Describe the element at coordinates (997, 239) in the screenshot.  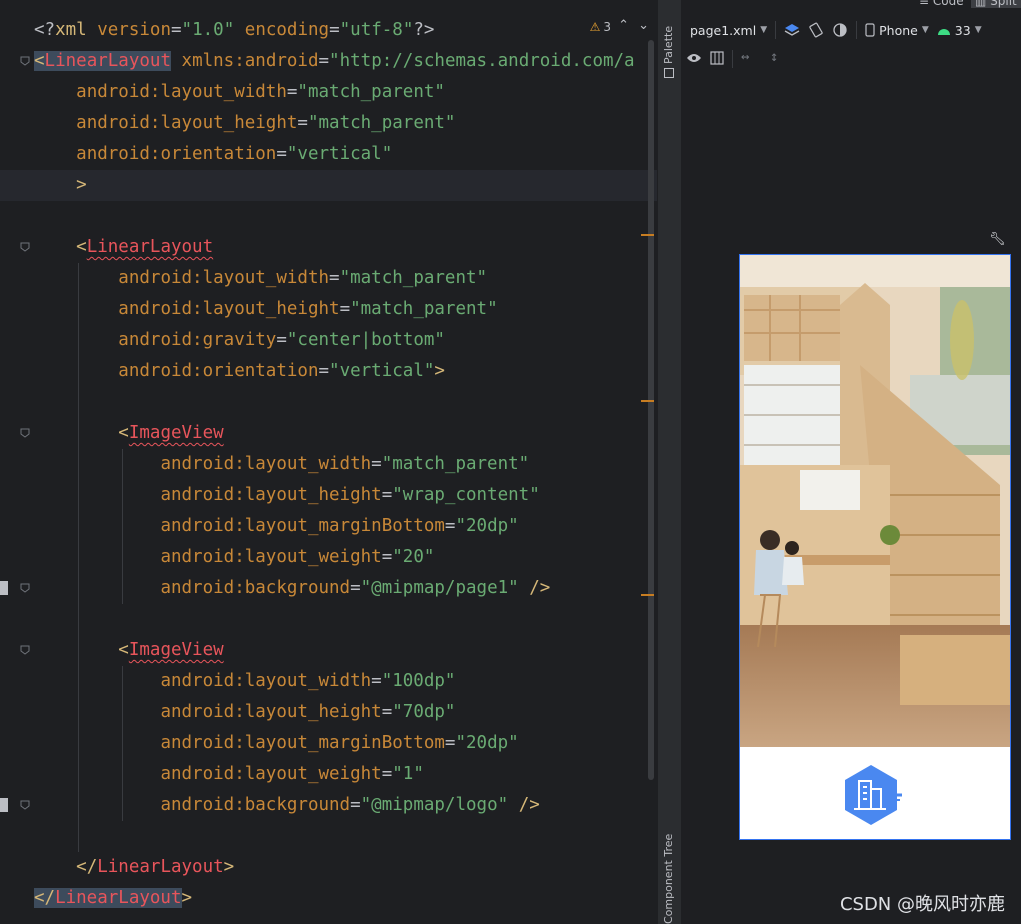
I see `wrench-icon: 🔧︎` at that location.